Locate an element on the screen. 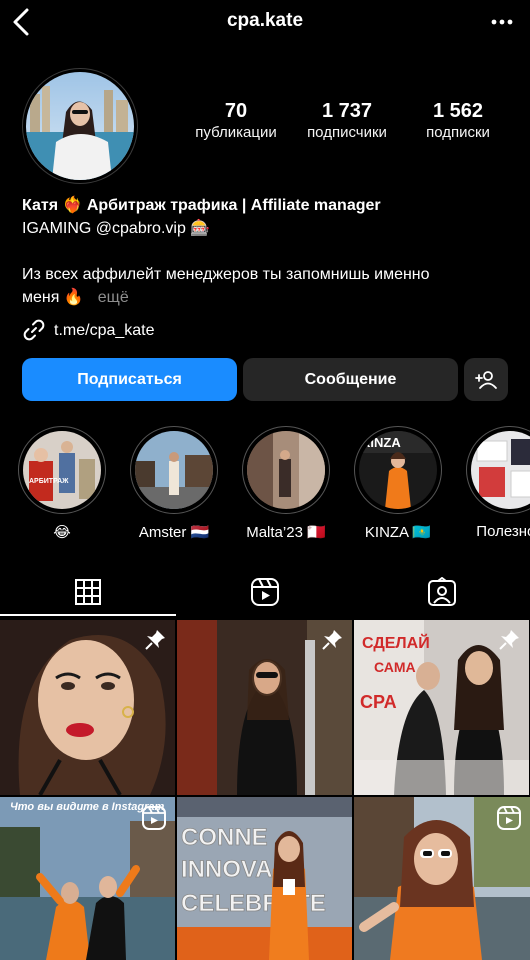 The height and width of the screenshot is (960, 530). avatar-photo is located at coordinates (80, 126).